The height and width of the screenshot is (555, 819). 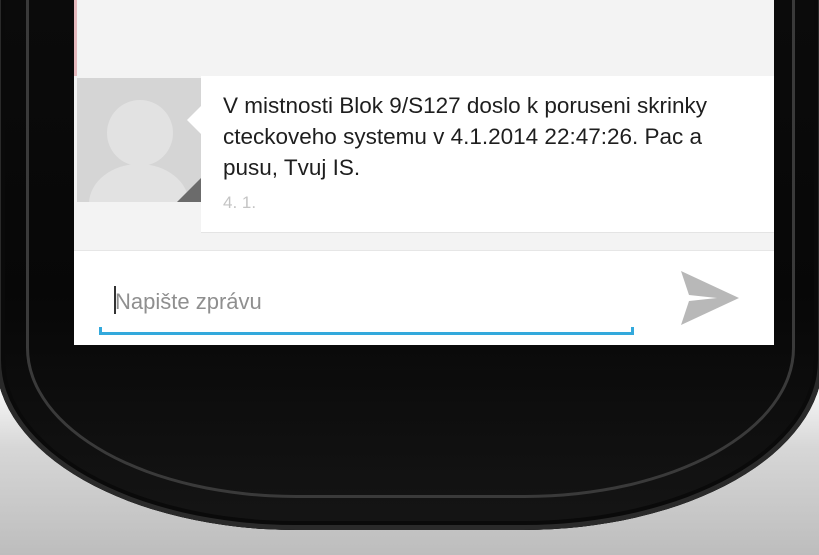 What do you see at coordinates (366, 333) in the screenshot?
I see `input-underline` at bounding box center [366, 333].